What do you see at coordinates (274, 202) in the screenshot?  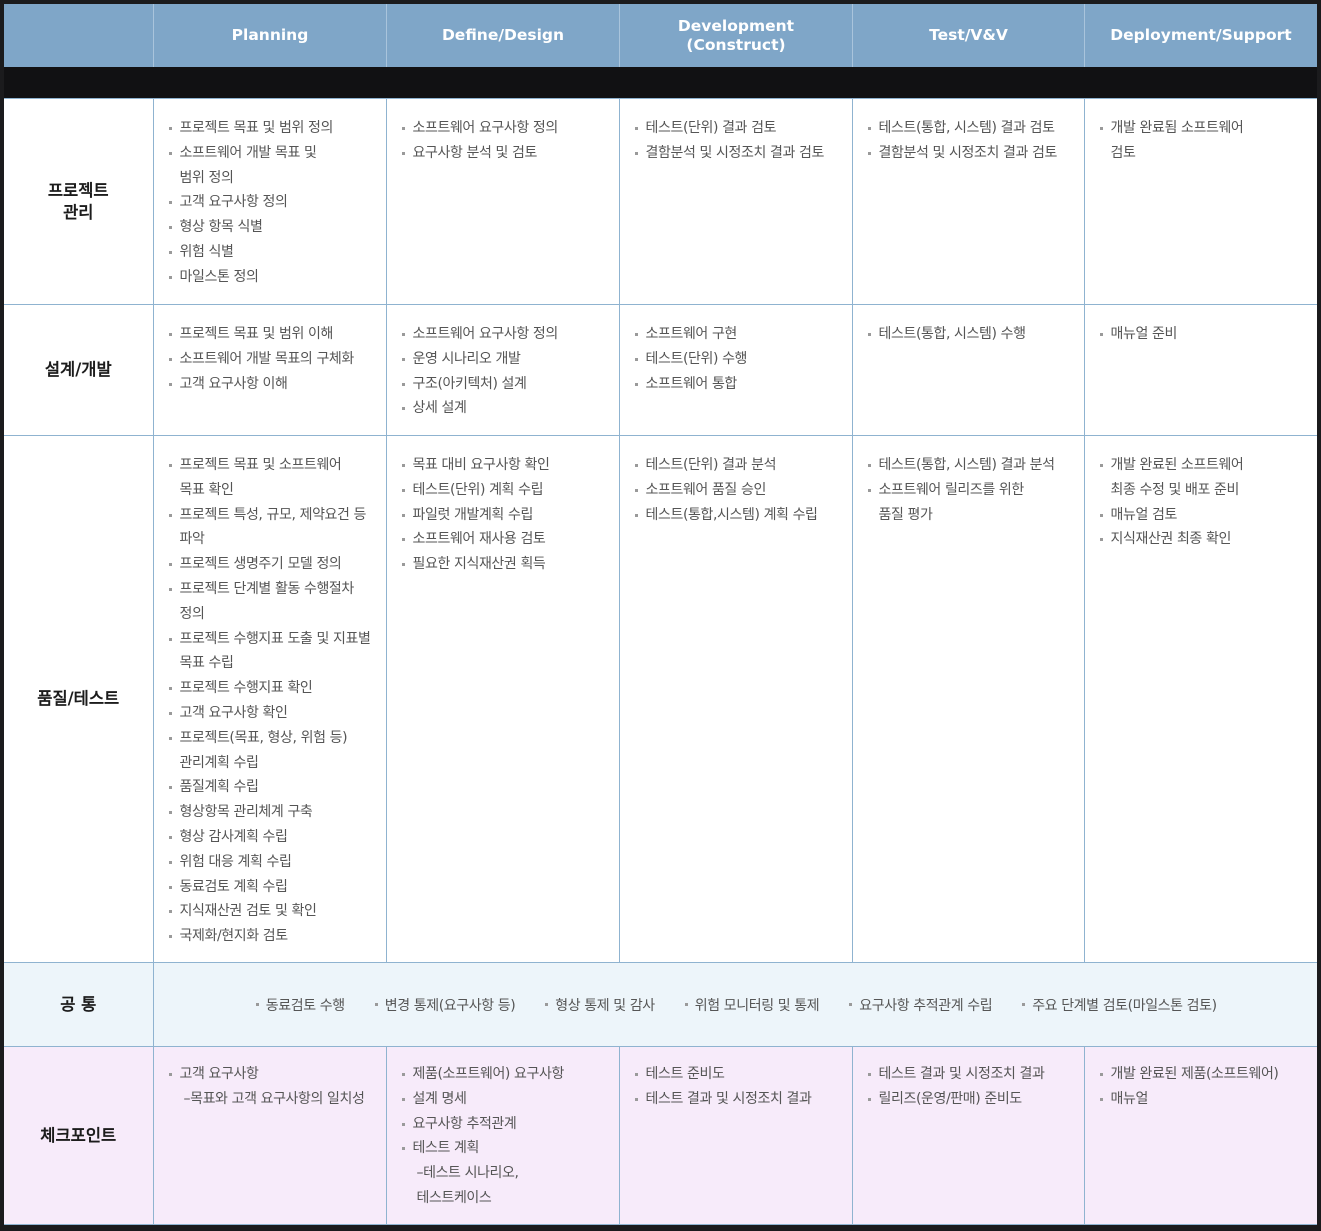 I see `activity-item: 고객 요구사항 정의` at bounding box center [274, 202].